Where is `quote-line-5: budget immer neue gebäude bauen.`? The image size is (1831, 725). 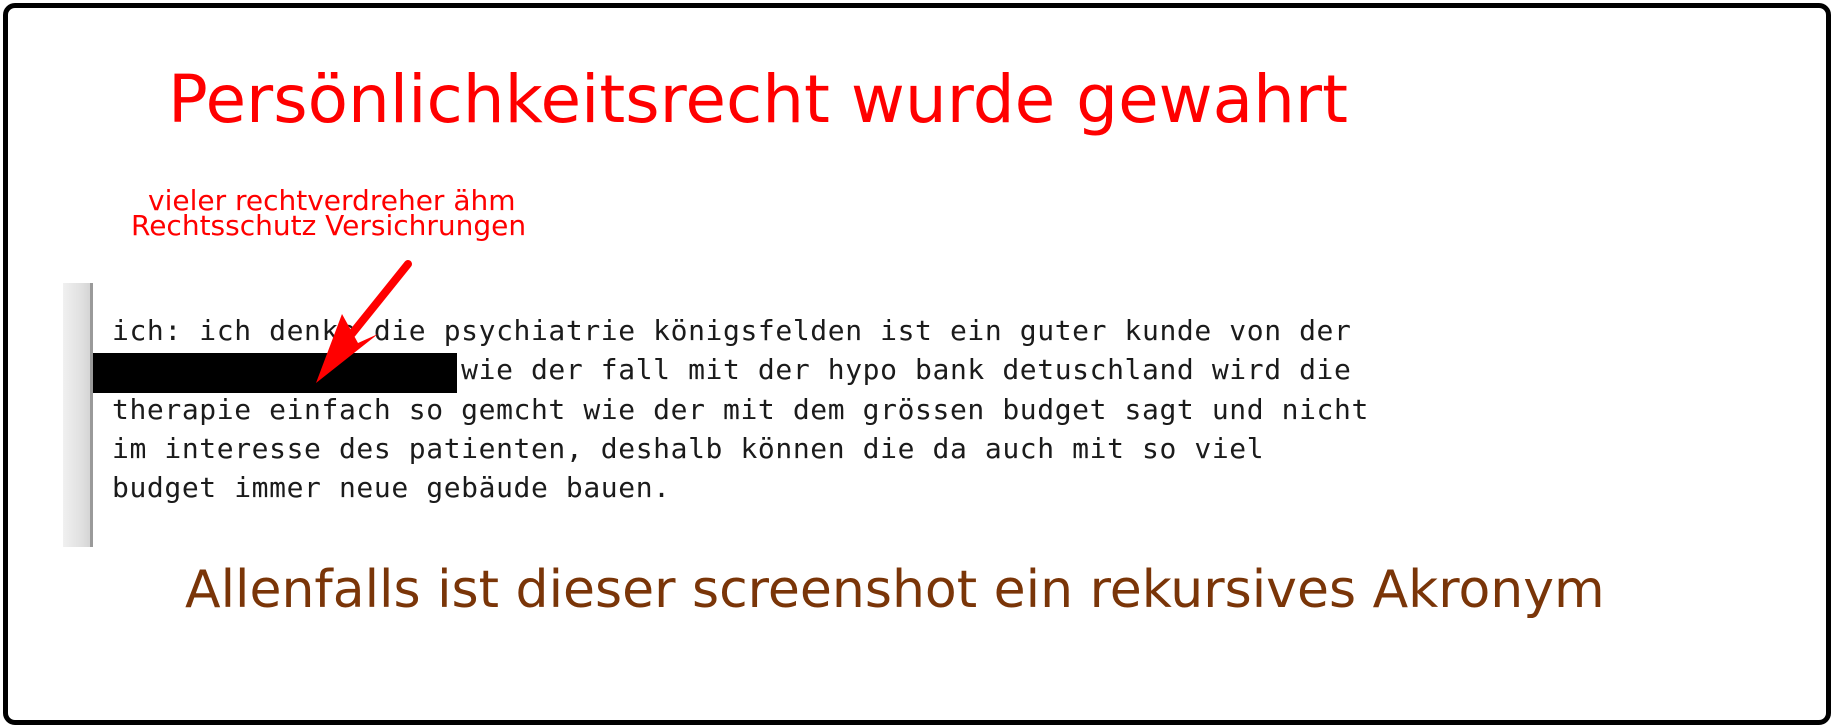
quote-line-5: budget immer neue gebäude bauen. is located at coordinates (391, 488).